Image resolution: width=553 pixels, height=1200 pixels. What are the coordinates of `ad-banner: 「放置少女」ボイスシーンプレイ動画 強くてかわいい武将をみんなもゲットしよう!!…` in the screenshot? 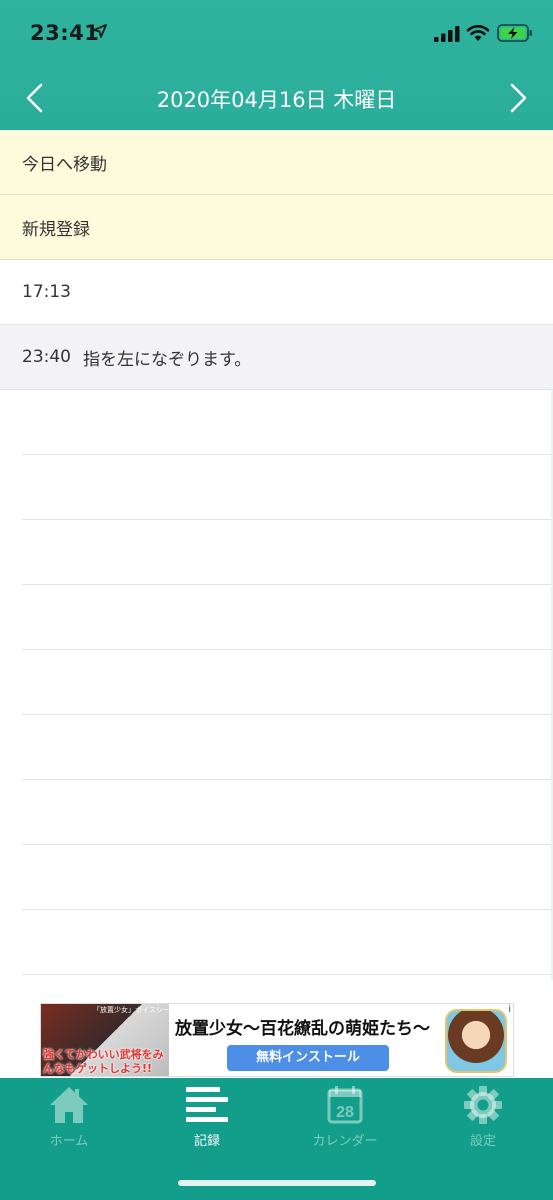 It's located at (277, 1040).